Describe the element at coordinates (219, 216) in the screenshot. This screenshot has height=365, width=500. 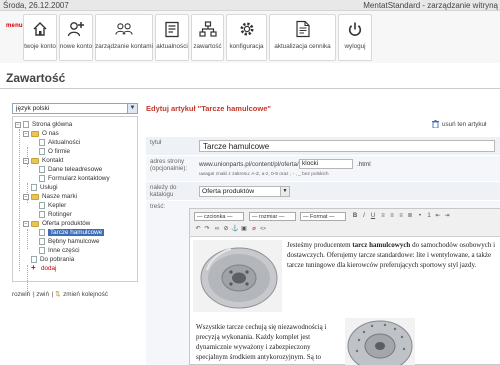
I see `font-select: — czcionka —` at that location.